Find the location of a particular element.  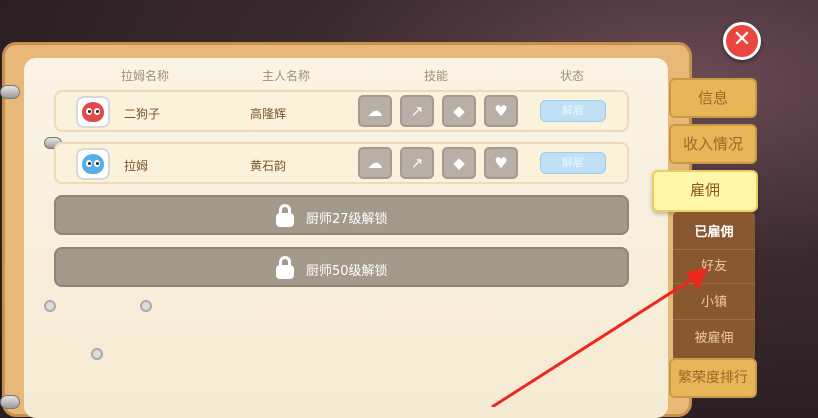

locked-slot-label: 厨师27级解锁 is located at coordinates (347, 219).